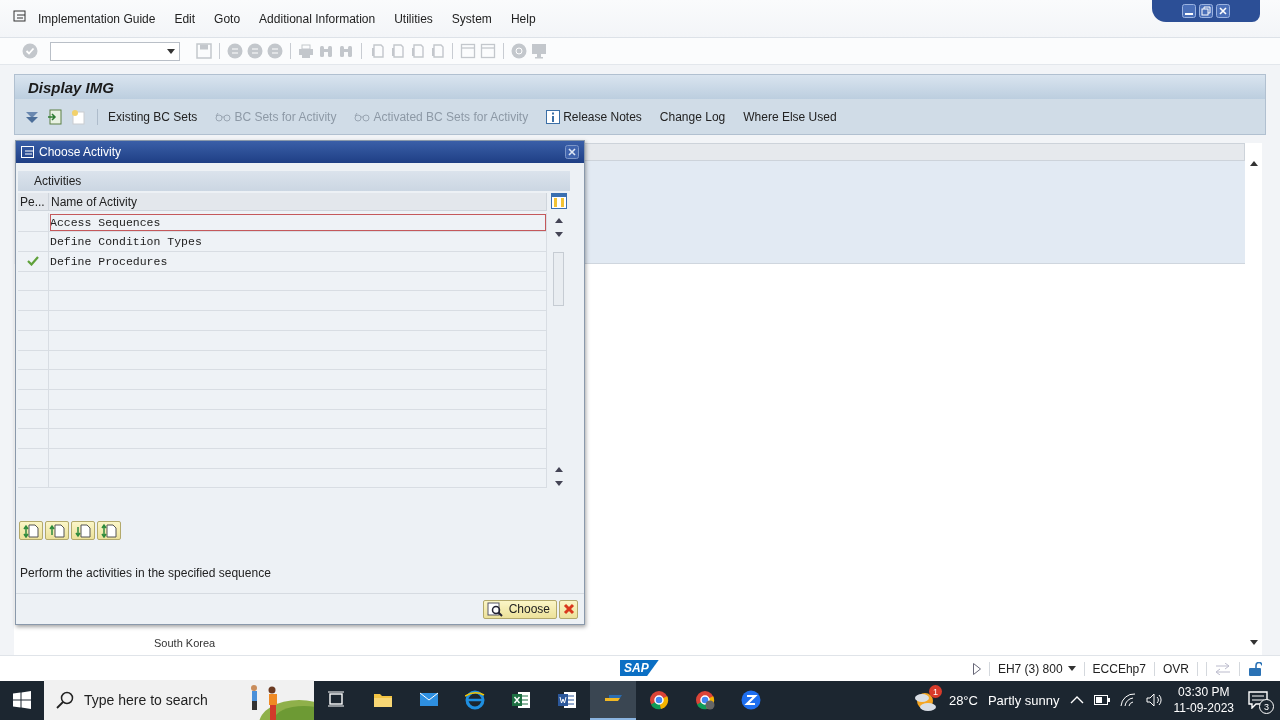 Image resolution: width=1280 pixels, height=720 pixels. Describe the element at coordinates (705, 700) in the screenshot. I see `chrome-profile-icon` at that location.